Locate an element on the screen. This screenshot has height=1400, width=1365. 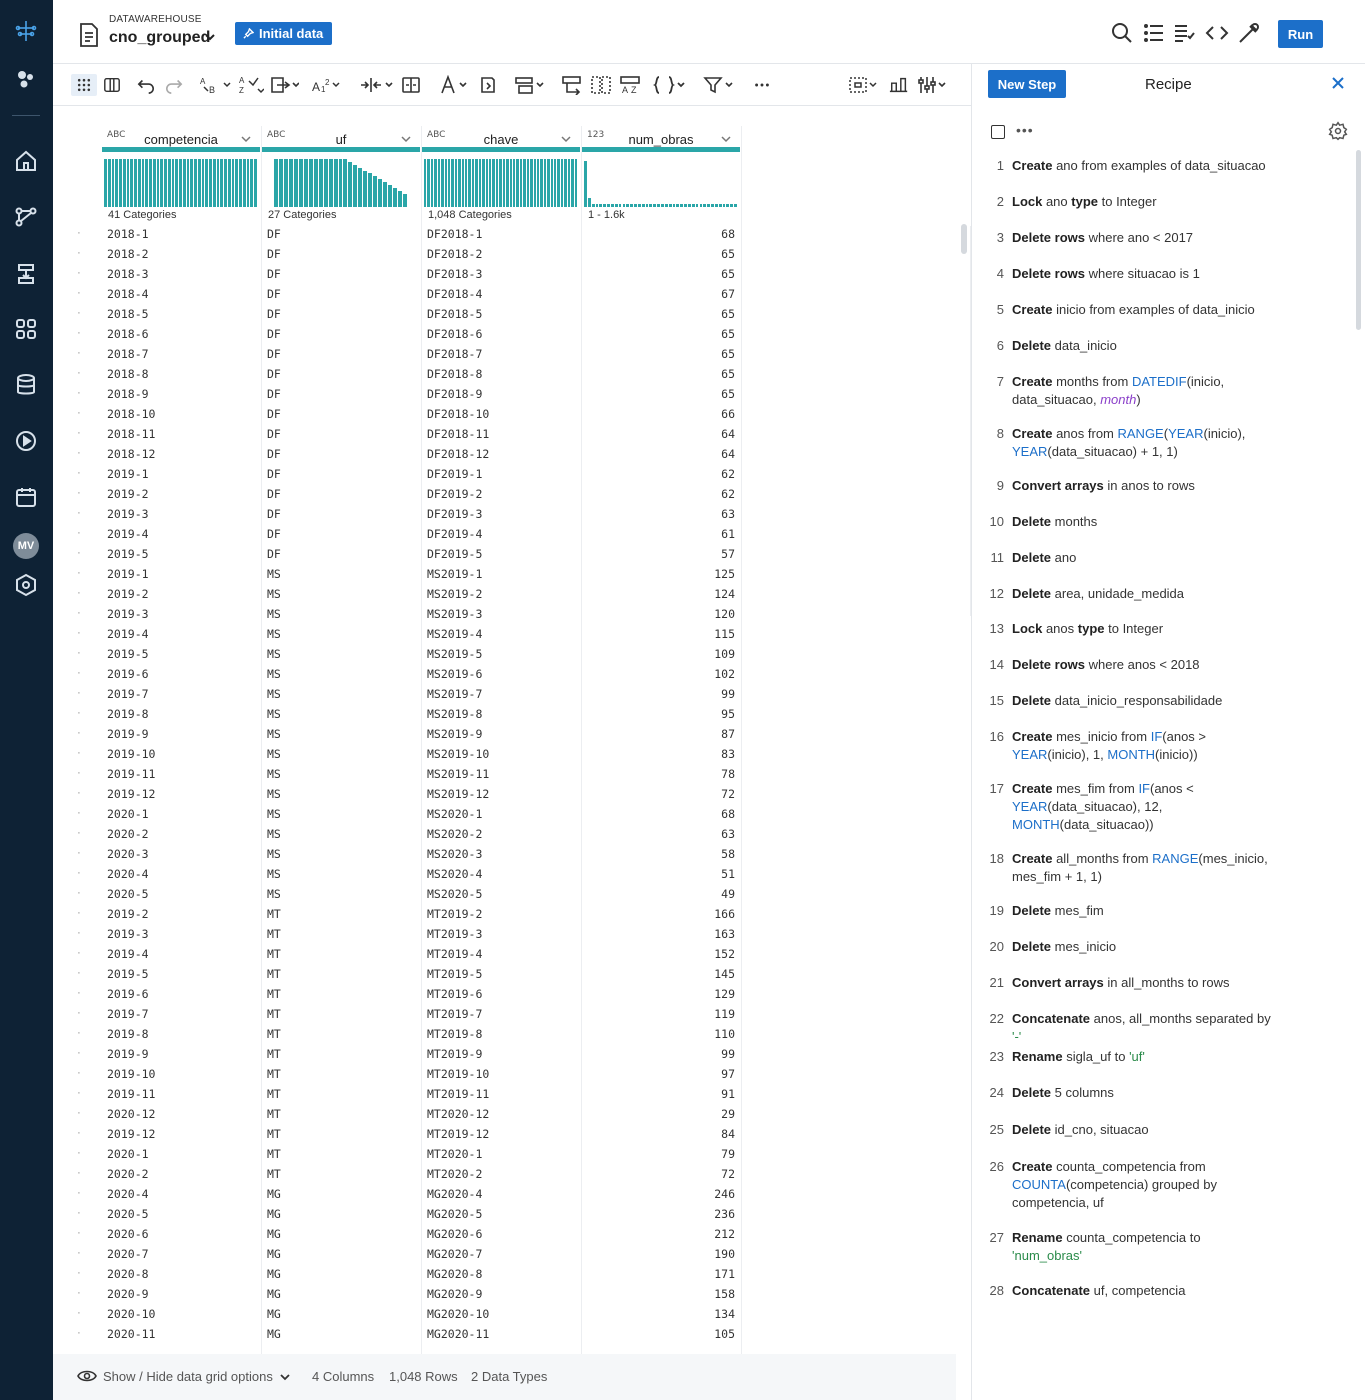
table-cell: 2019-8 is located at coordinates (128, 714).